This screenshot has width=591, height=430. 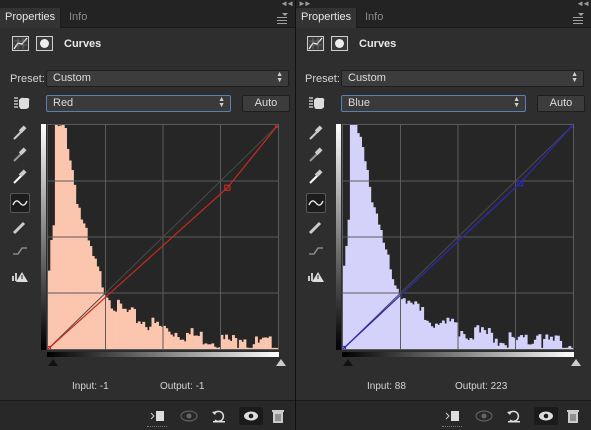 What do you see at coordinates (138, 103) in the screenshot?
I see `channel-select: Red ▲ ▼` at bounding box center [138, 103].